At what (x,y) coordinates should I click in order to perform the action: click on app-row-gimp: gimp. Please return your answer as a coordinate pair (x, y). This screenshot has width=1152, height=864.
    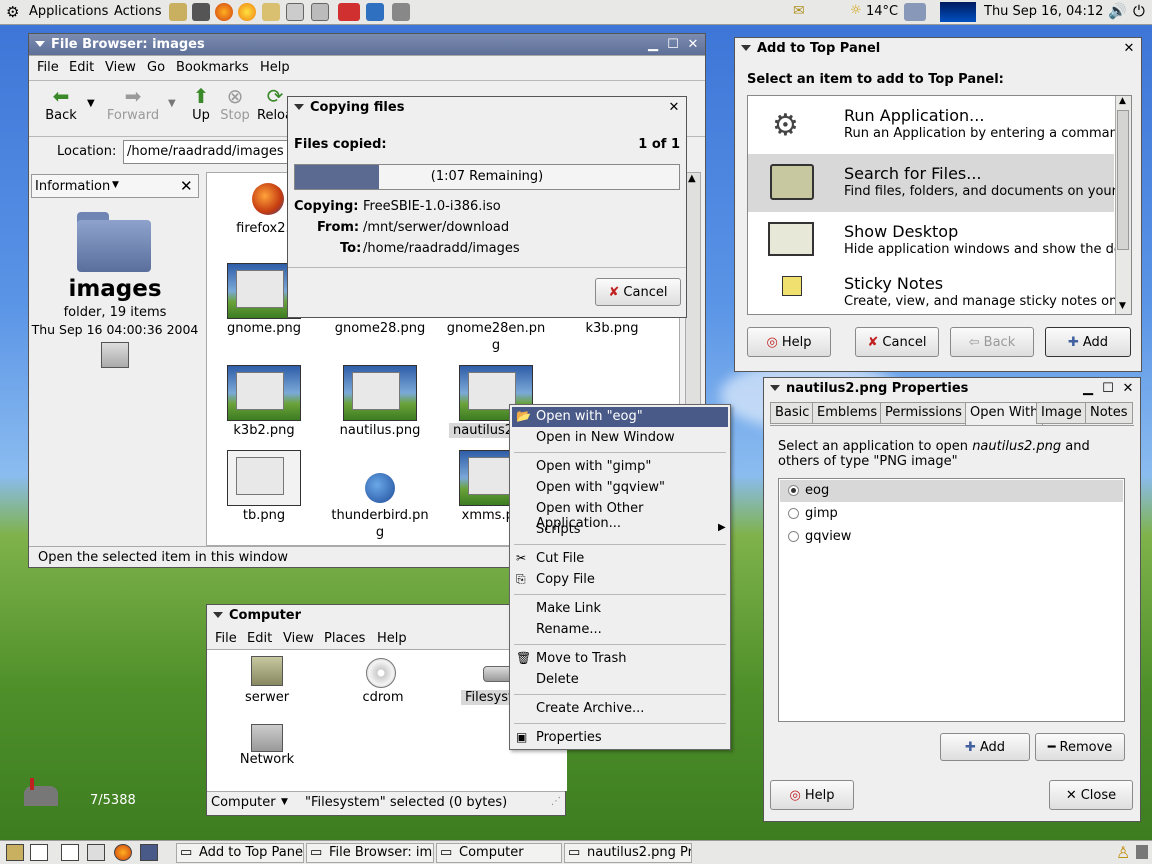
    Looking at the image, I should click on (951, 514).